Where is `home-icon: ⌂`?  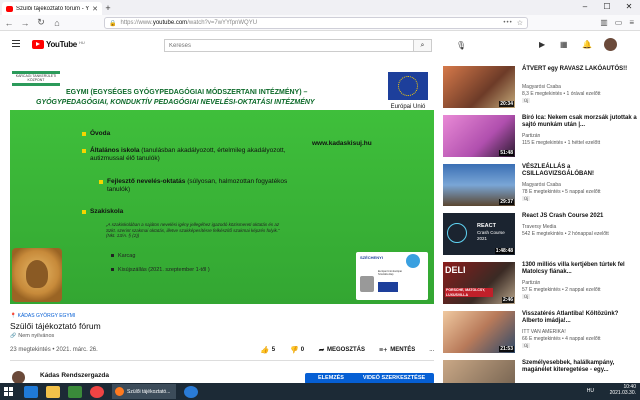
home-icon: ⌂ is located at coordinates (57, 23).